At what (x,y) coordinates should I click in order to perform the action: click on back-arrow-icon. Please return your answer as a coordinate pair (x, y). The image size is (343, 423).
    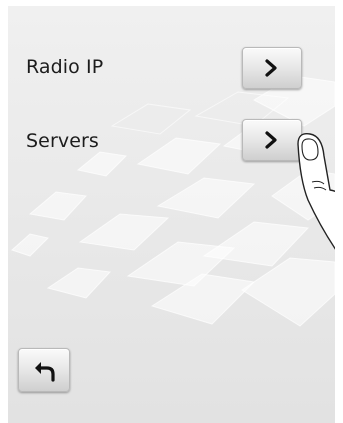
    Looking at the image, I should click on (45, 372).